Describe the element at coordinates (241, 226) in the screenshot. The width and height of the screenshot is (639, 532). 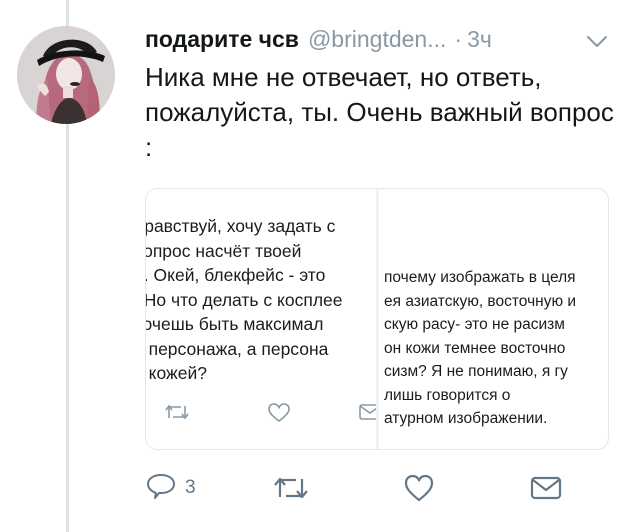
I see `screenshot-text-line: дравствуй, хочу задать с` at that location.